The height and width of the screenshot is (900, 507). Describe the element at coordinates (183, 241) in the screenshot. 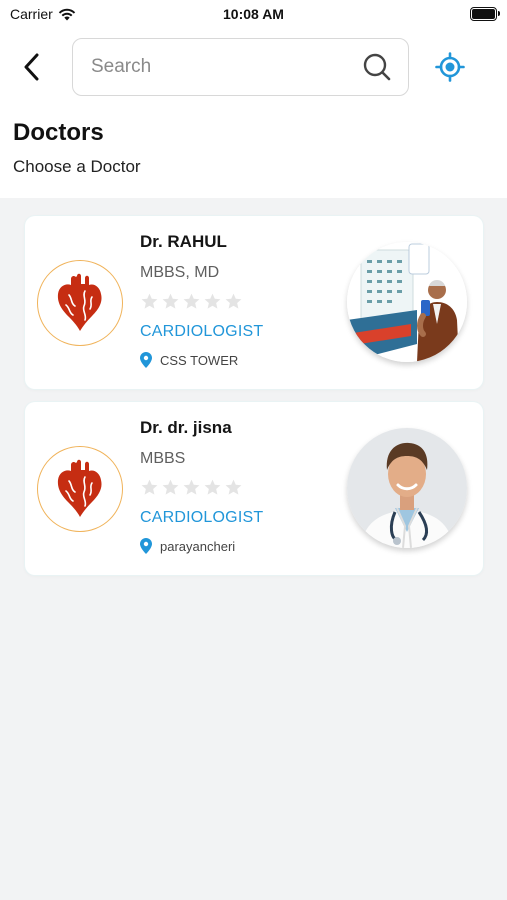

I see `doctor-name: Dr. RAHUL` at that location.